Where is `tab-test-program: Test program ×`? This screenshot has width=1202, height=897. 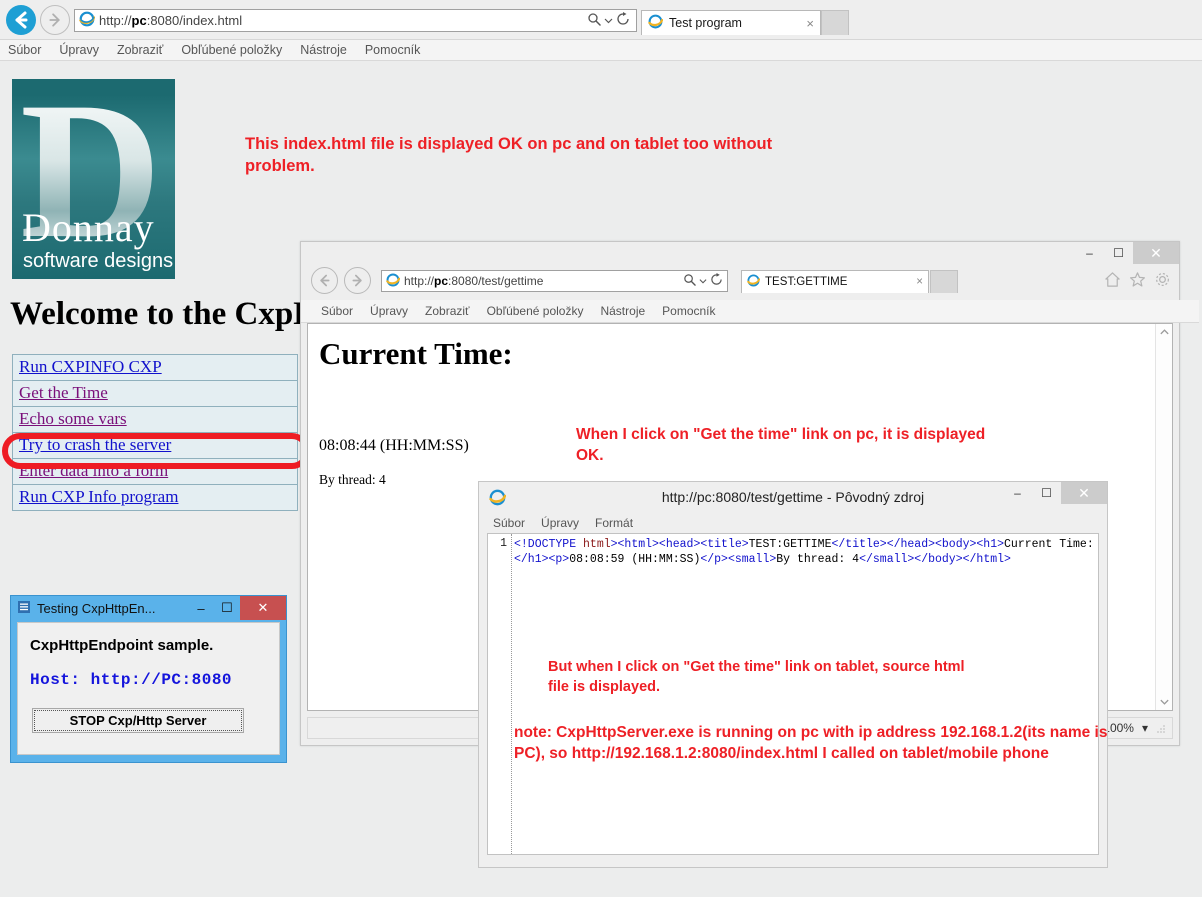 tab-test-program: Test program × is located at coordinates (731, 22).